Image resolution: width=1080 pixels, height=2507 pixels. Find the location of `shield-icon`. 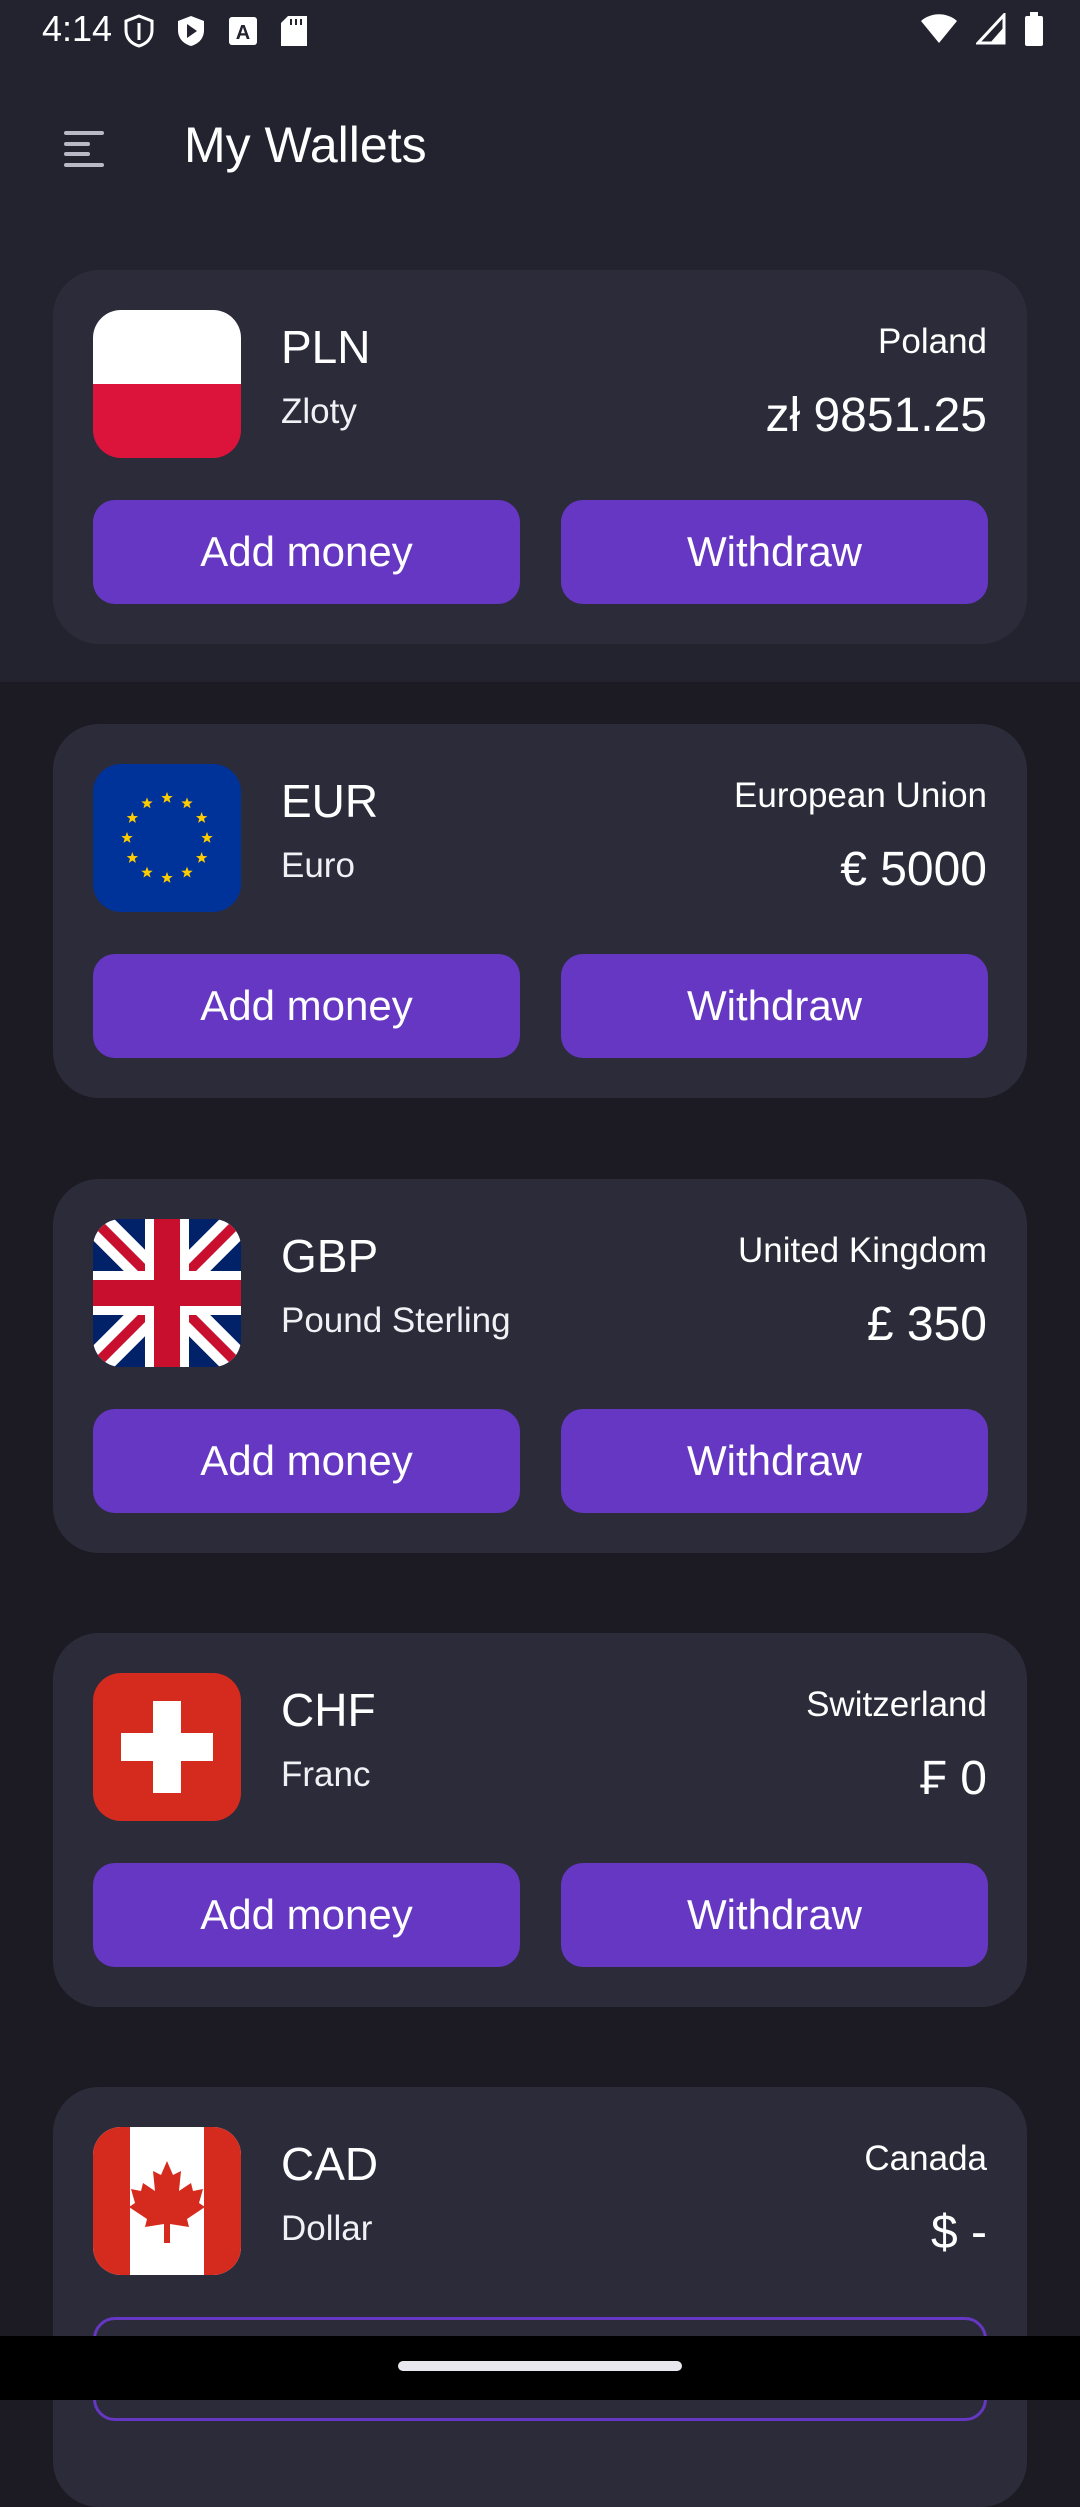

shield-icon is located at coordinates (139, 31).